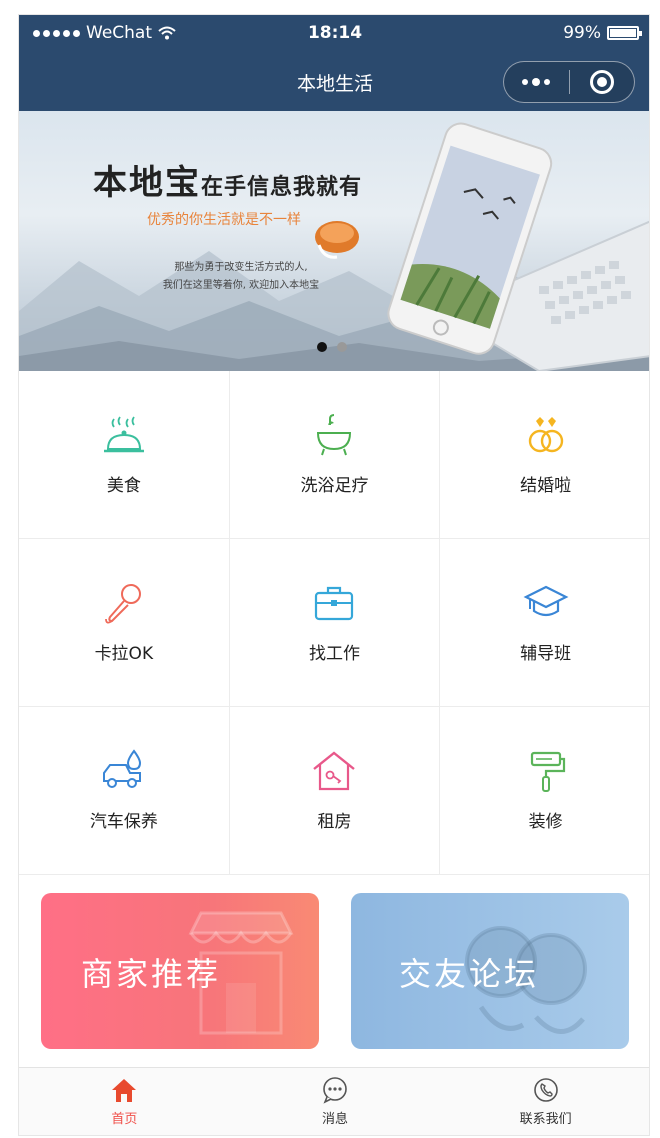 The image size is (660, 1138). I want to click on mini-program-capsule, so click(569, 82).